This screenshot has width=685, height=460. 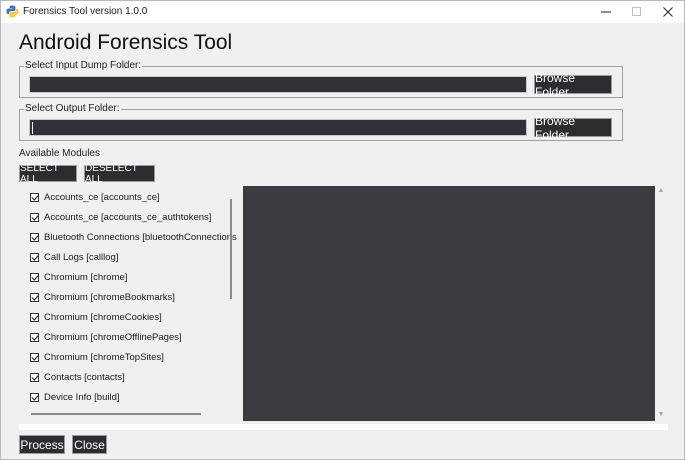 What do you see at coordinates (119, 174) in the screenshot?
I see `deselect-all-button: DESELECT ALL` at bounding box center [119, 174].